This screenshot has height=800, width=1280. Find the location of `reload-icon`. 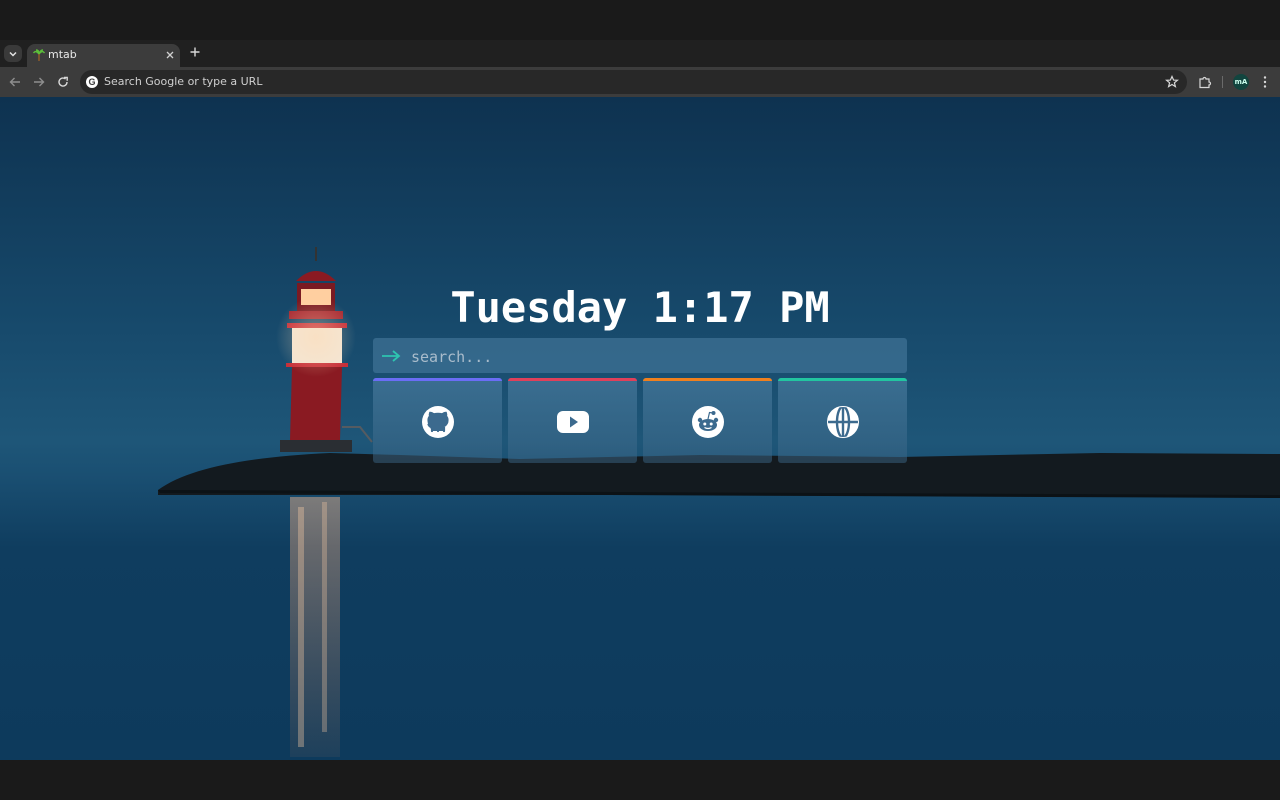

reload-icon is located at coordinates (63, 82).